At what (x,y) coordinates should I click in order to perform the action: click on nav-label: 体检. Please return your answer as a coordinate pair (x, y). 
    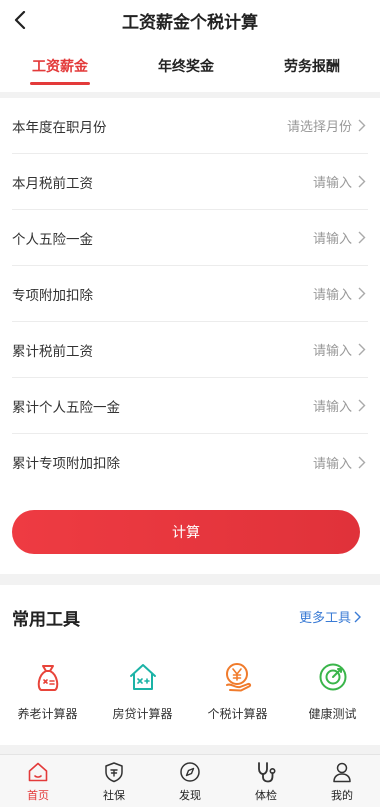
    Looking at the image, I should click on (266, 795).